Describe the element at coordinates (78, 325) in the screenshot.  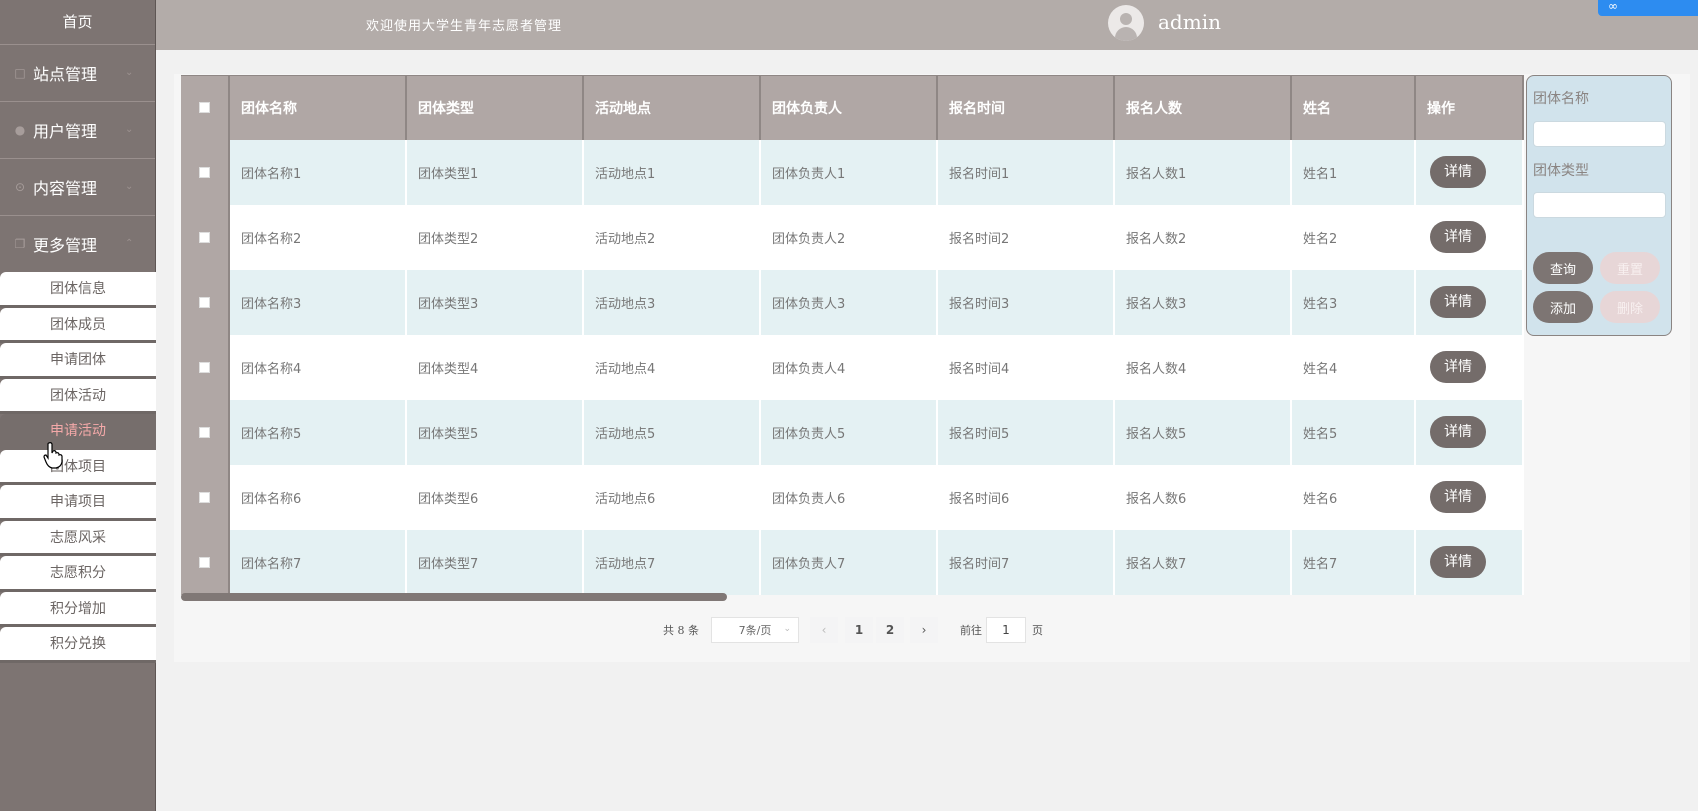
I see `sidebar-item-team-members: 团体成员` at that location.